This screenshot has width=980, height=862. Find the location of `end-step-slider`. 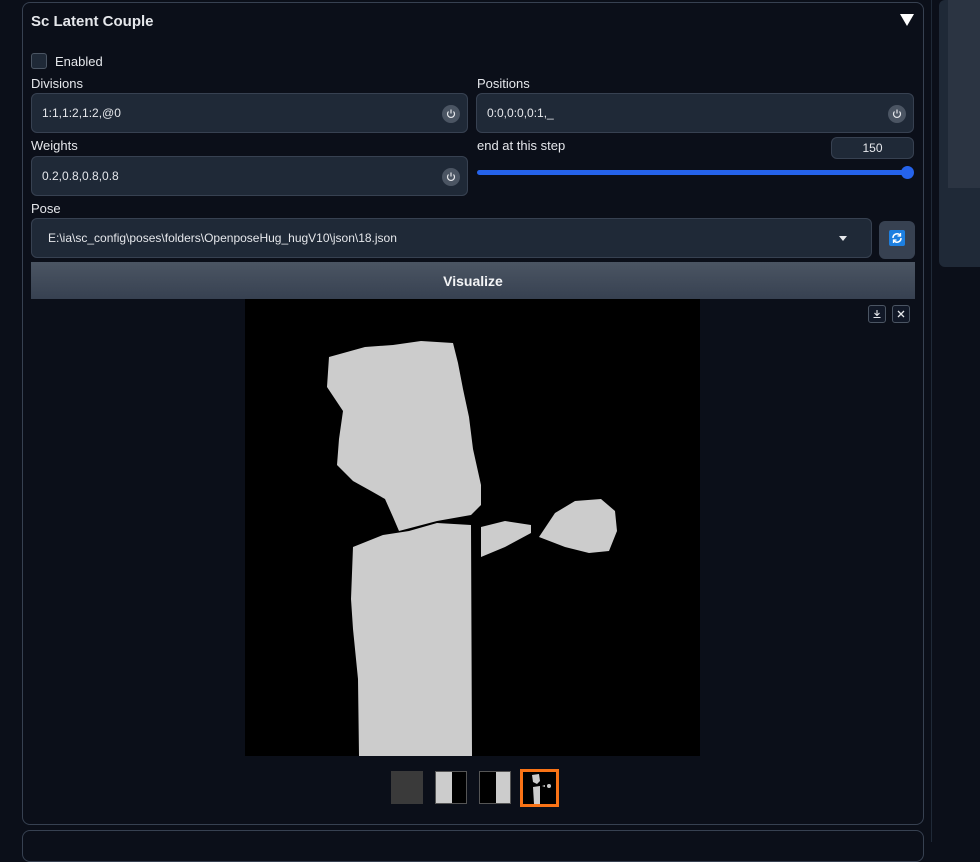

end-step-slider is located at coordinates (692, 172).